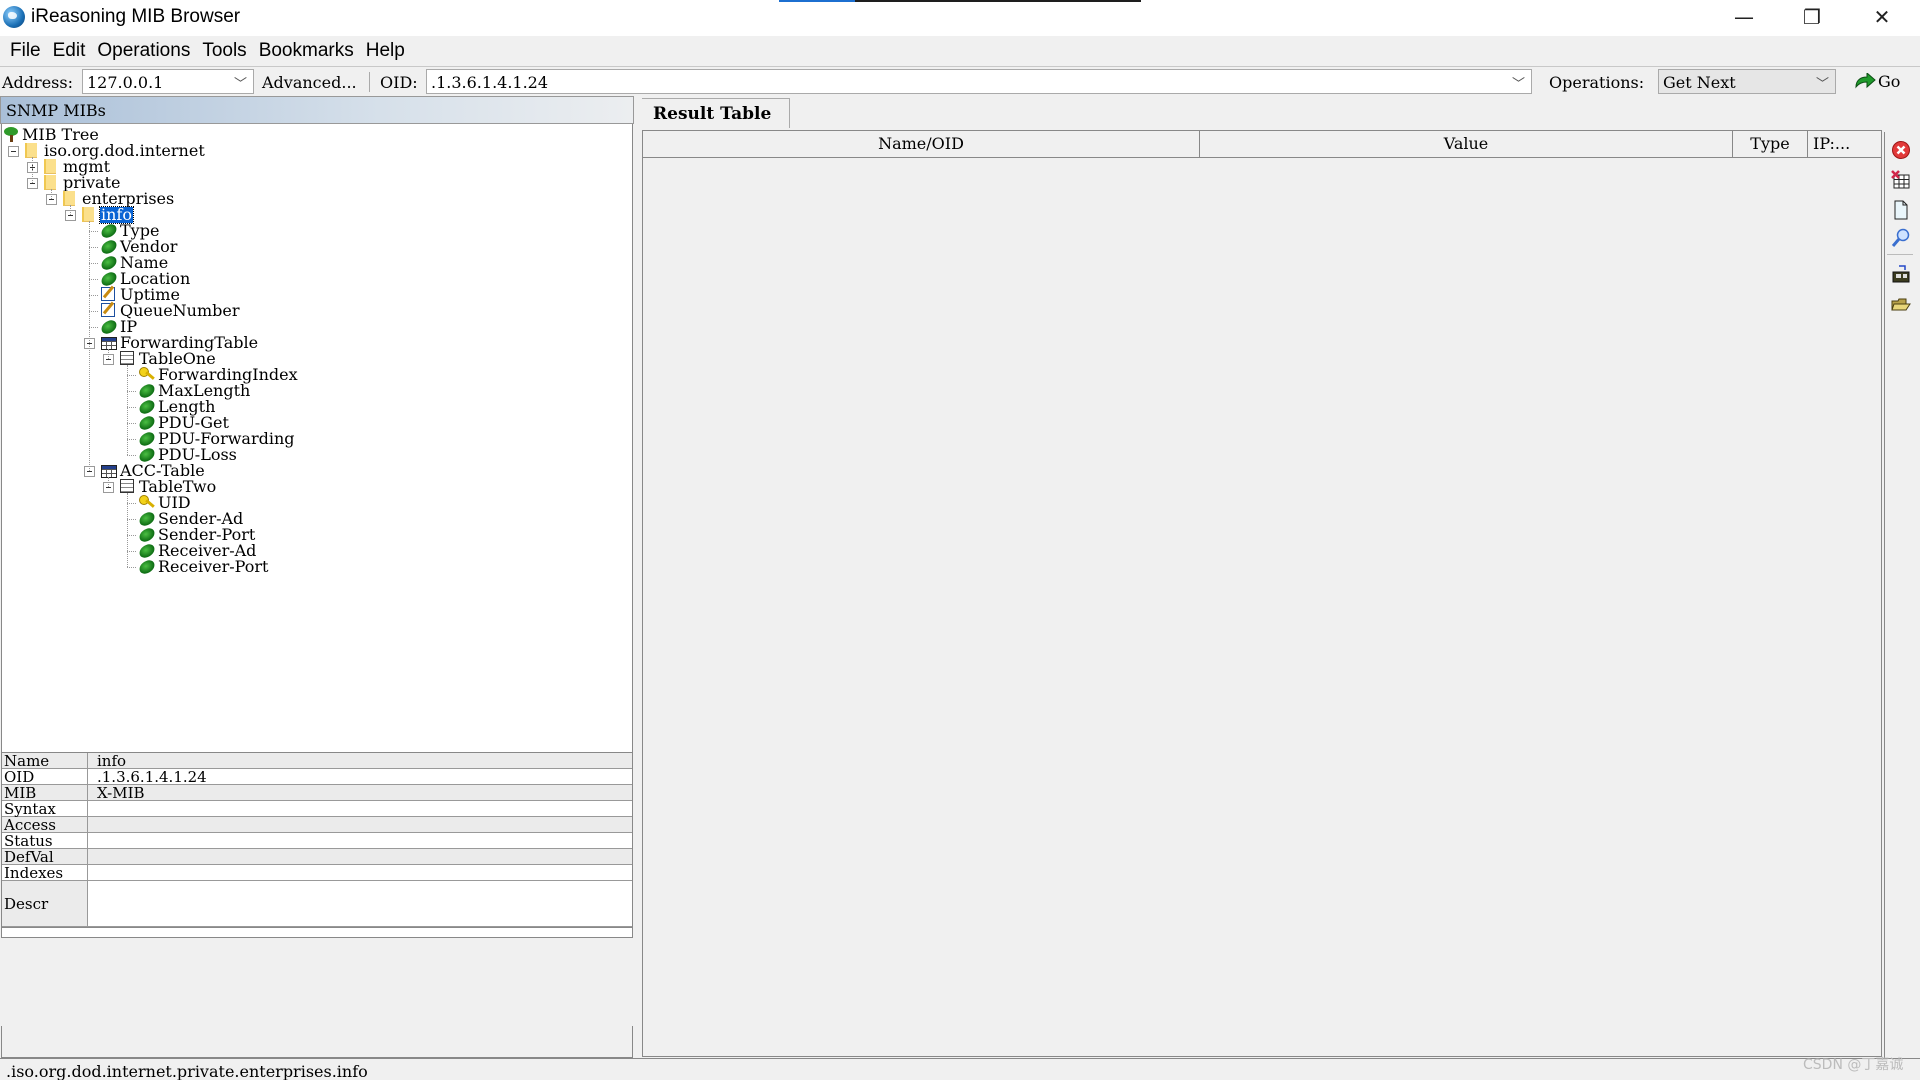 The height and width of the screenshot is (1080, 1920). What do you see at coordinates (302, 311) in the screenshot?
I see `tree-node: QueueNumber` at bounding box center [302, 311].